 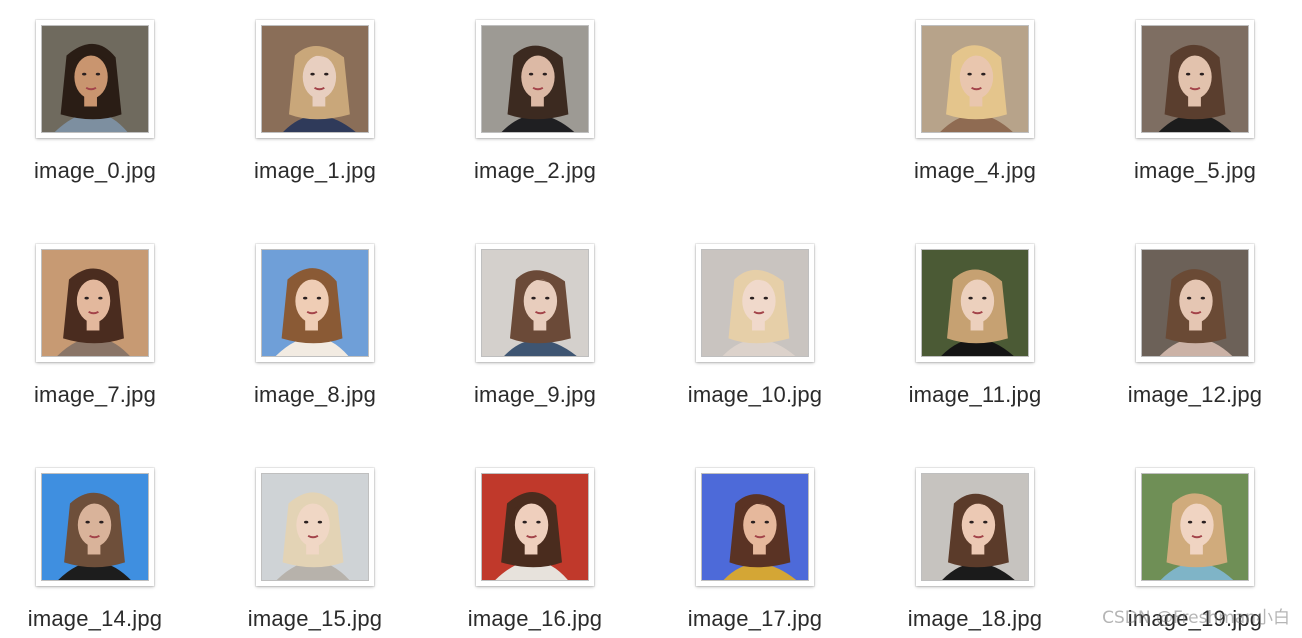 I want to click on file-name-label: image_2.jpg, so click(x=535, y=171).